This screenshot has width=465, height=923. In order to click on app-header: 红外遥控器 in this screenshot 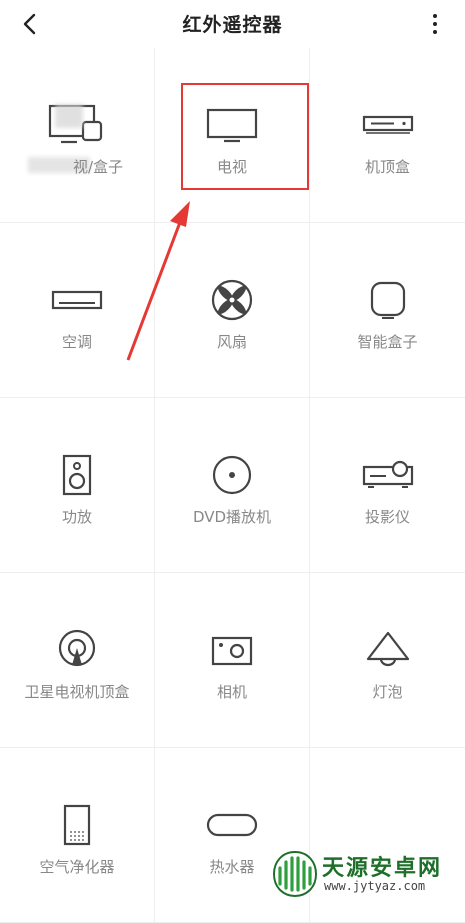, I will do `click(232, 24)`.